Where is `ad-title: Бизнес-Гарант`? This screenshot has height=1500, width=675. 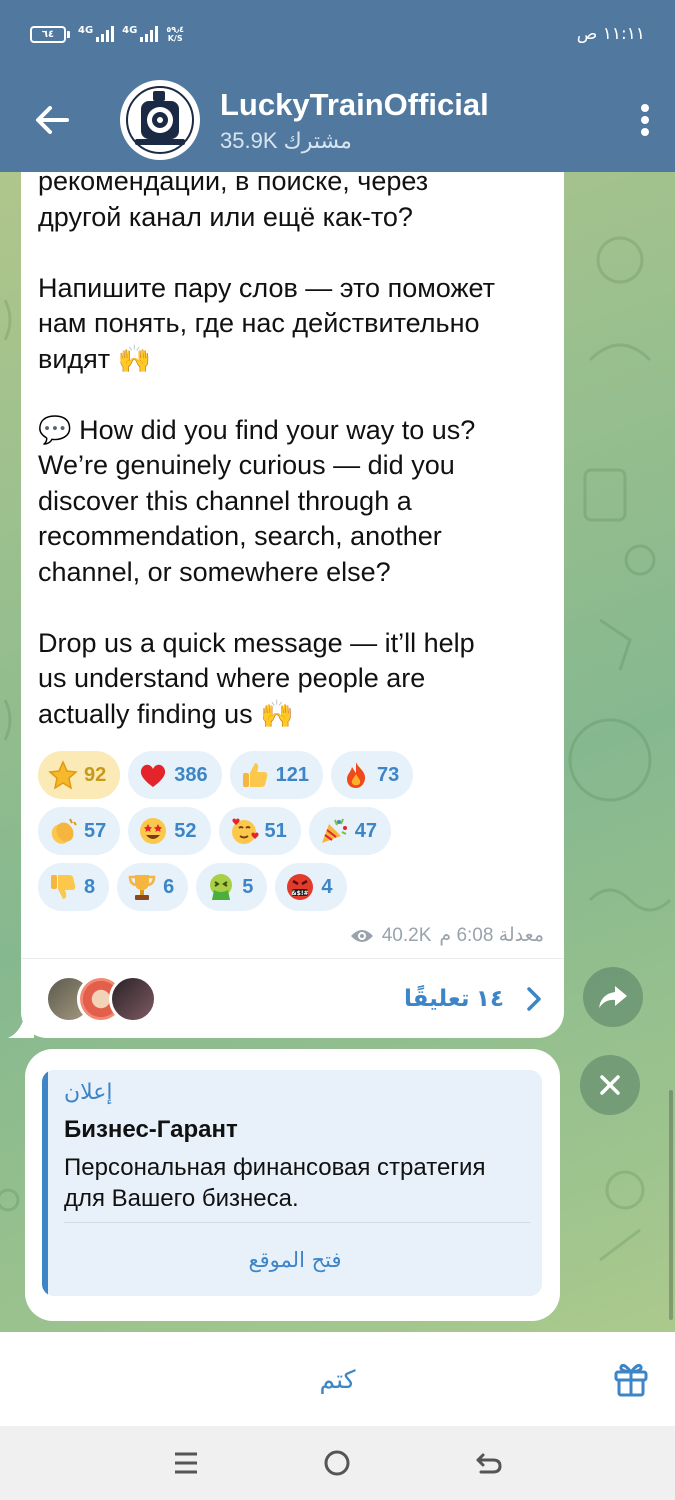 ad-title: Бизнес-Гарант is located at coordinates (151, 1129).